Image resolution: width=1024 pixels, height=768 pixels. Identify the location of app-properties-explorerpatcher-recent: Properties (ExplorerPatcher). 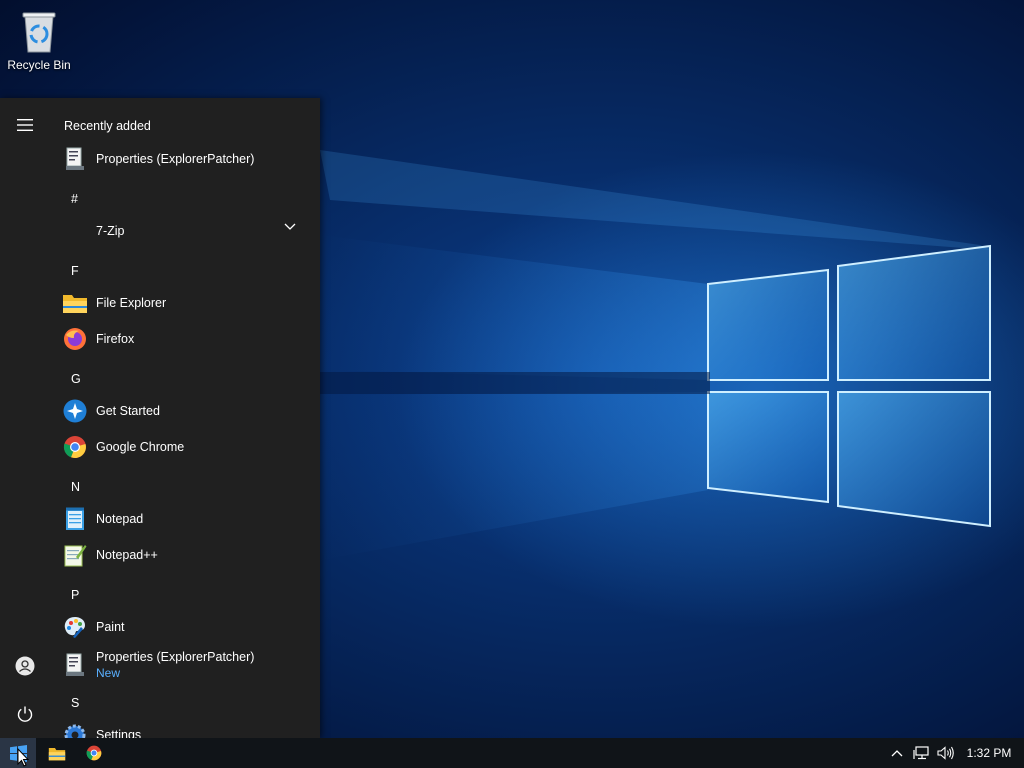
(180, 159).